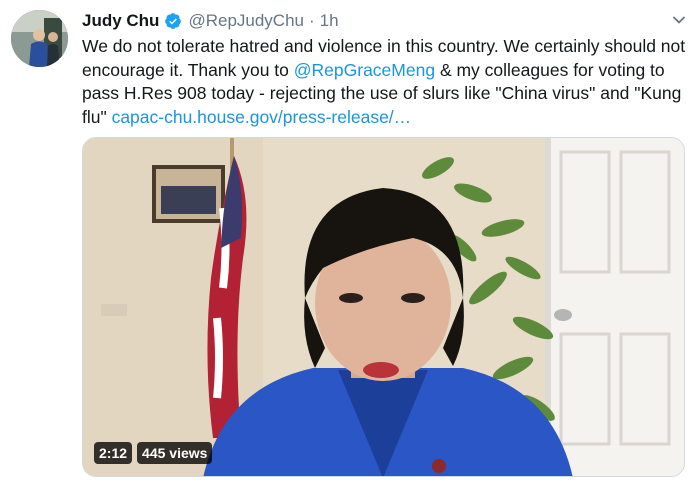  I want to click on avatar, so click(39, 38).